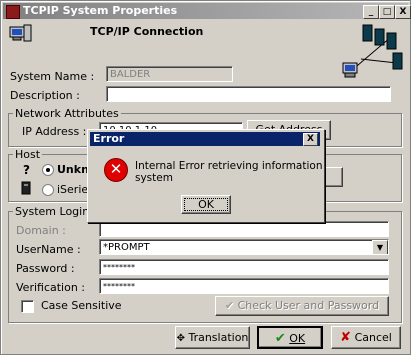 The image size is (411, 355). I want to click on domain-label: Domain :, so click(41, 230).